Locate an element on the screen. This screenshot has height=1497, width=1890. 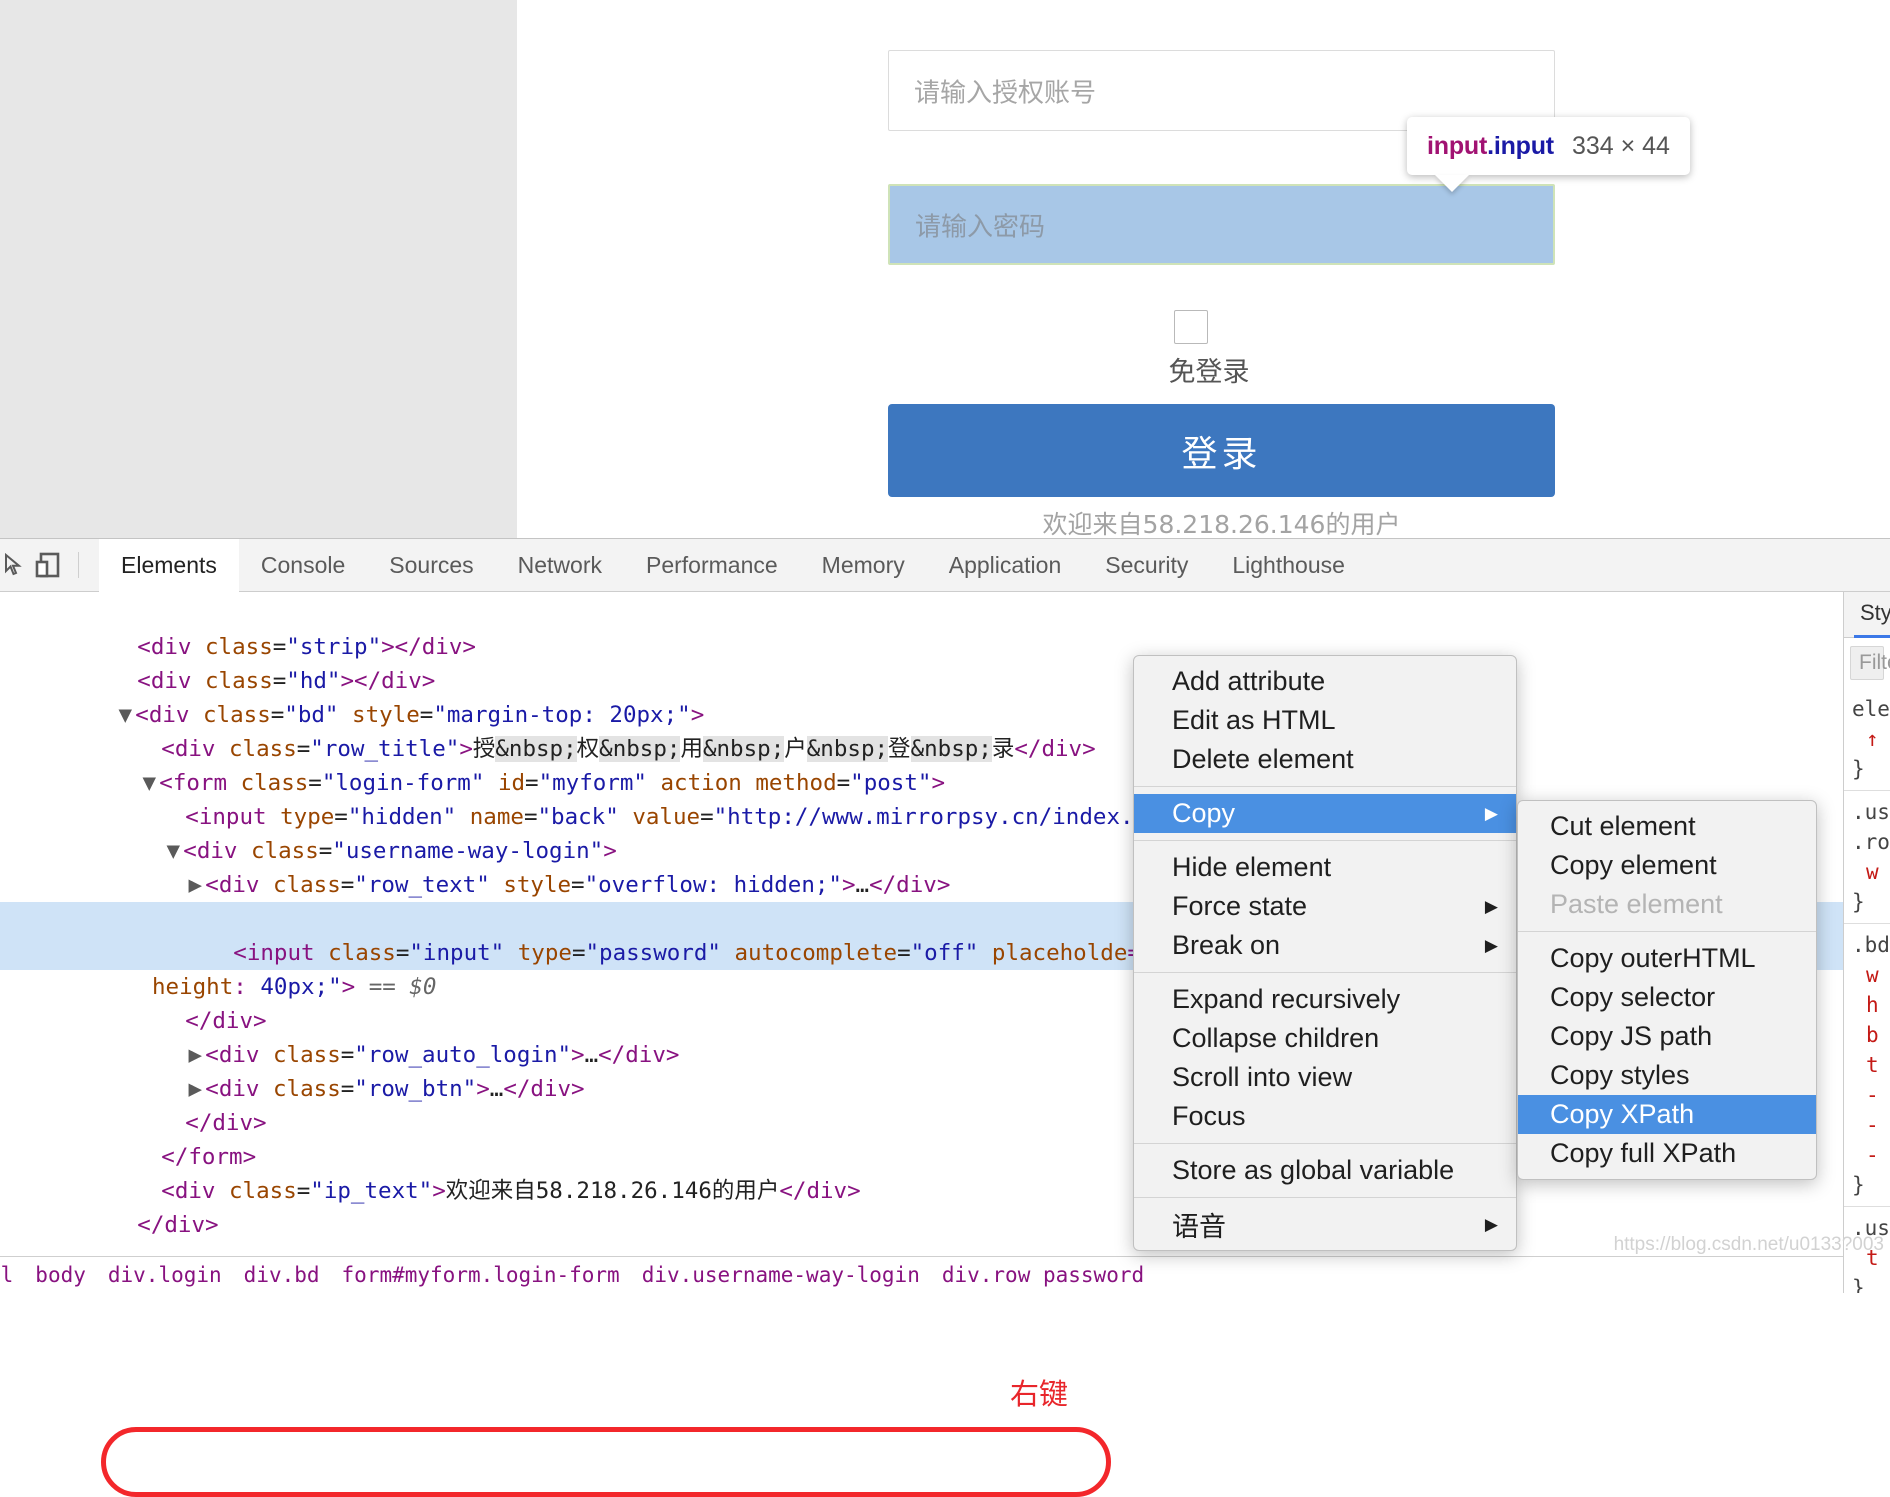
menu-item-label: Copy styles is located at coordinates (1620, 1075).